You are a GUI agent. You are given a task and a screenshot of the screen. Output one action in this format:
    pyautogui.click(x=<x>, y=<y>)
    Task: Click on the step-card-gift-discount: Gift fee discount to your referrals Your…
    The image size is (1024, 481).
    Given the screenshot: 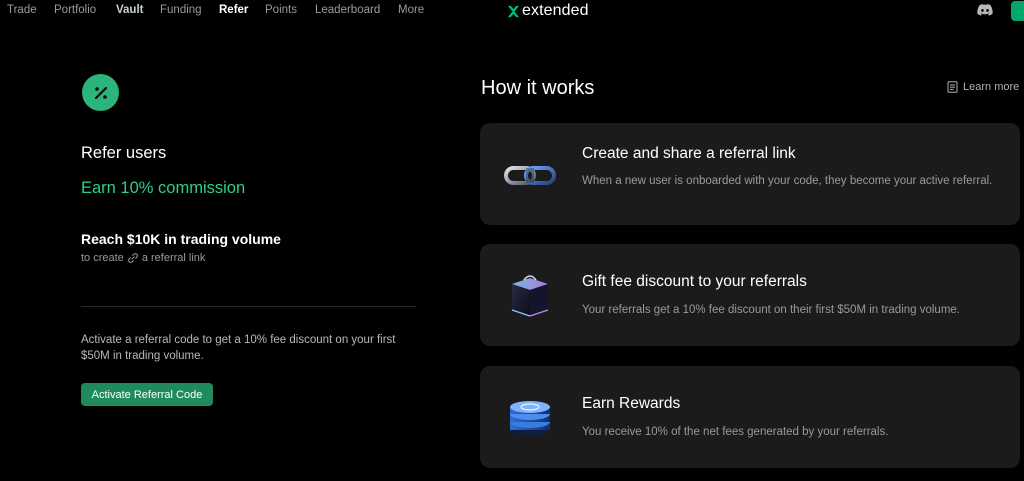 What is the action you would take?
    pyautogui.click(x=750, y=295)
    